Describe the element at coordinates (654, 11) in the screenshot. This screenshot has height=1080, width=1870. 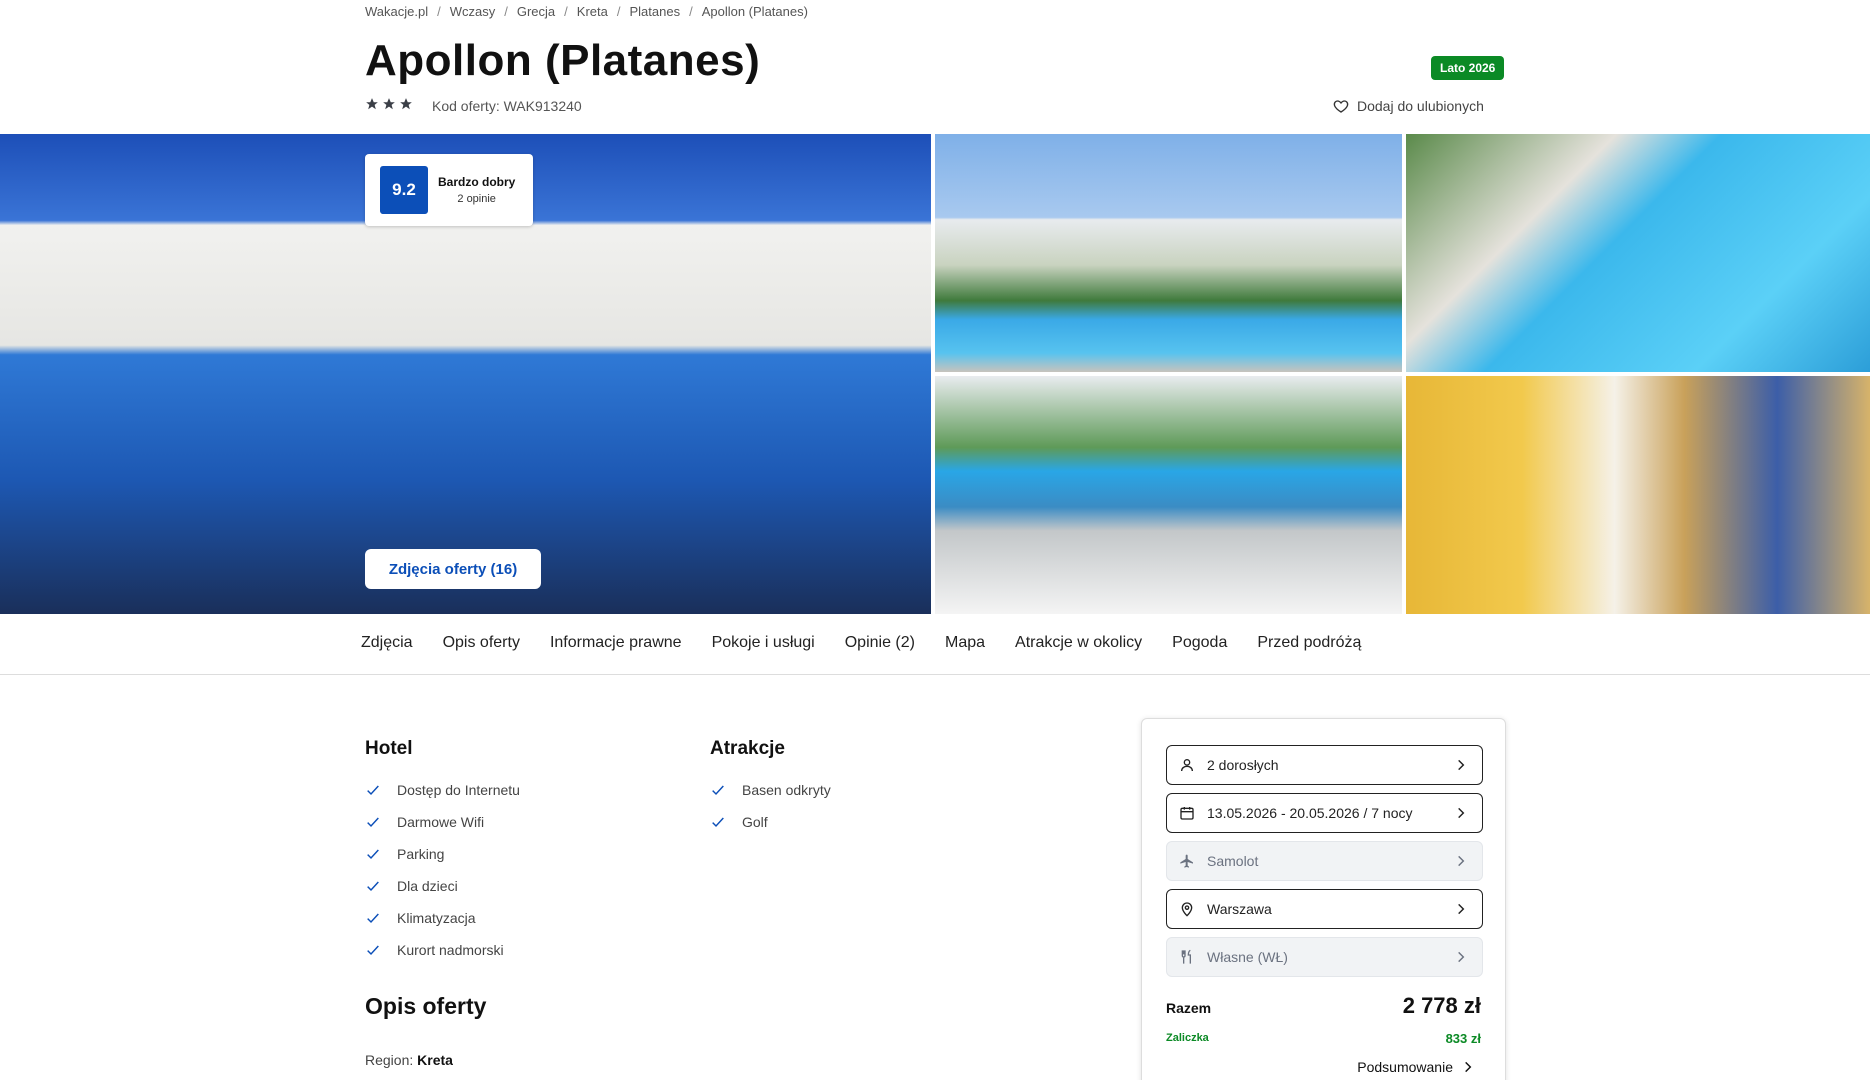
I see `breadcrumb-link-platanes: Platanes` at that location.